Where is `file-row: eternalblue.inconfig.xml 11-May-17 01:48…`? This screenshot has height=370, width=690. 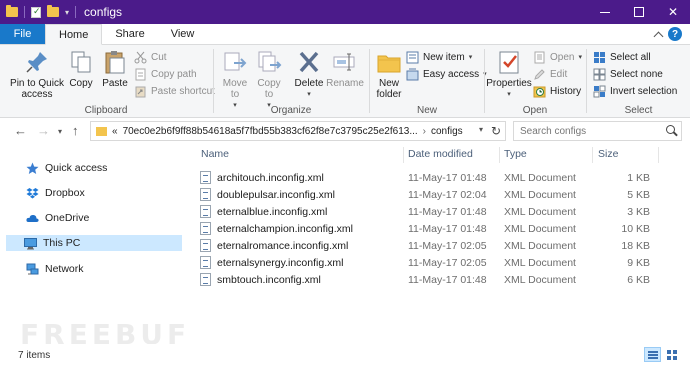 file-row: eternalblue.inconfig.xml 11-May-17 01:48… is located at coordinates (427, 212).